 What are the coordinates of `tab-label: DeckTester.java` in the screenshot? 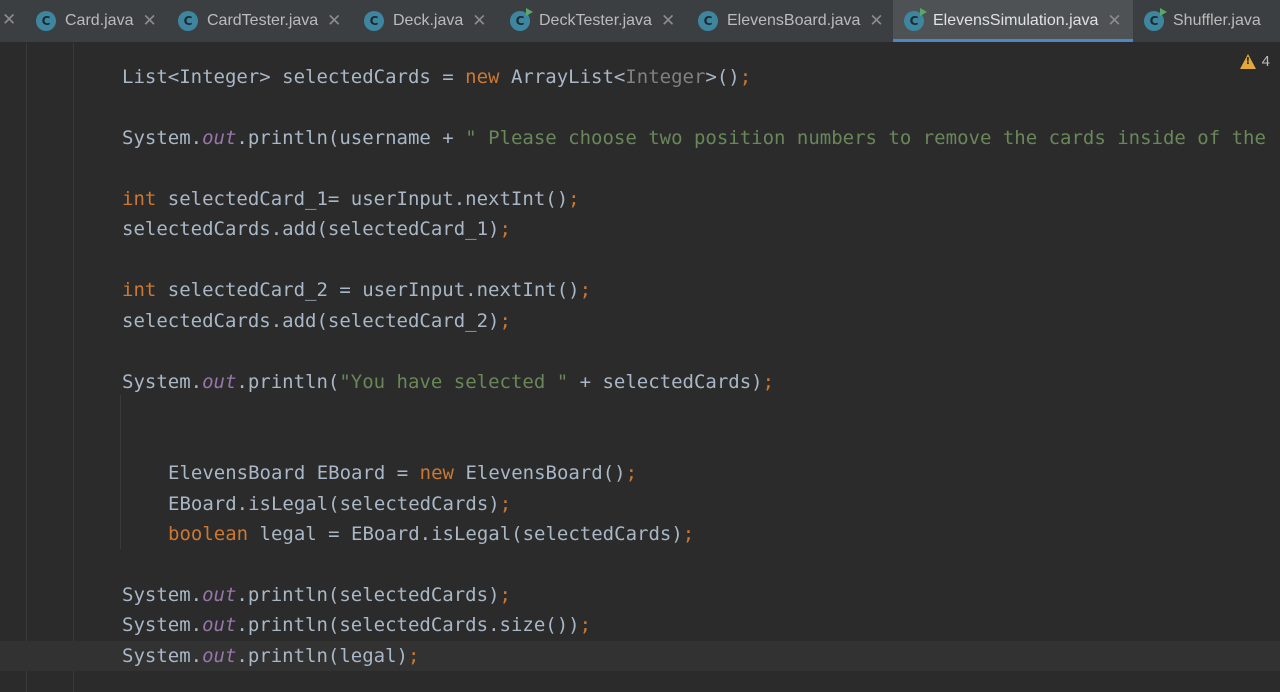 It's located at (595, 20).